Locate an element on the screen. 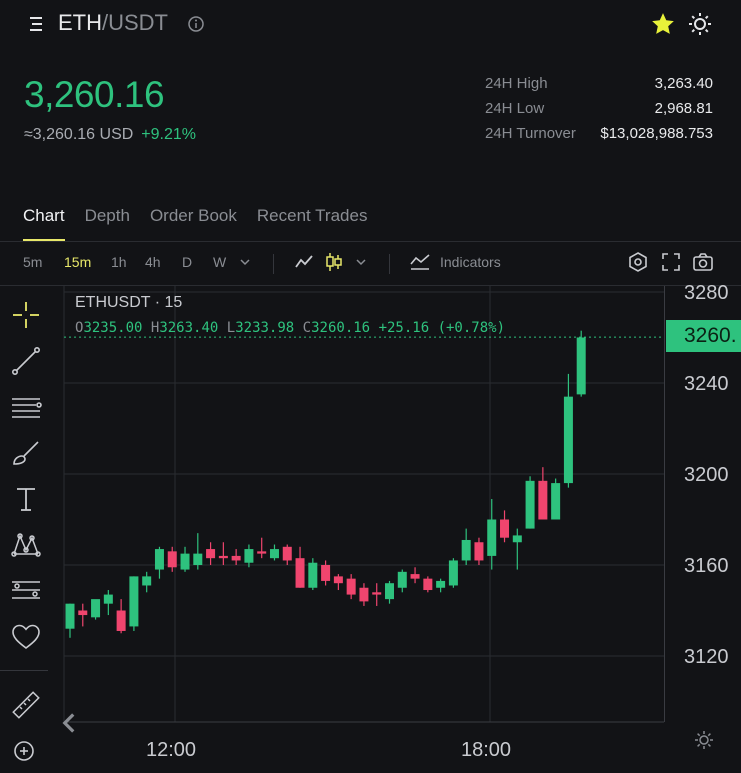 The height and width of the screenshot is (773, 741). axis-settings-gear-icon is located at coordinates (704, 740).